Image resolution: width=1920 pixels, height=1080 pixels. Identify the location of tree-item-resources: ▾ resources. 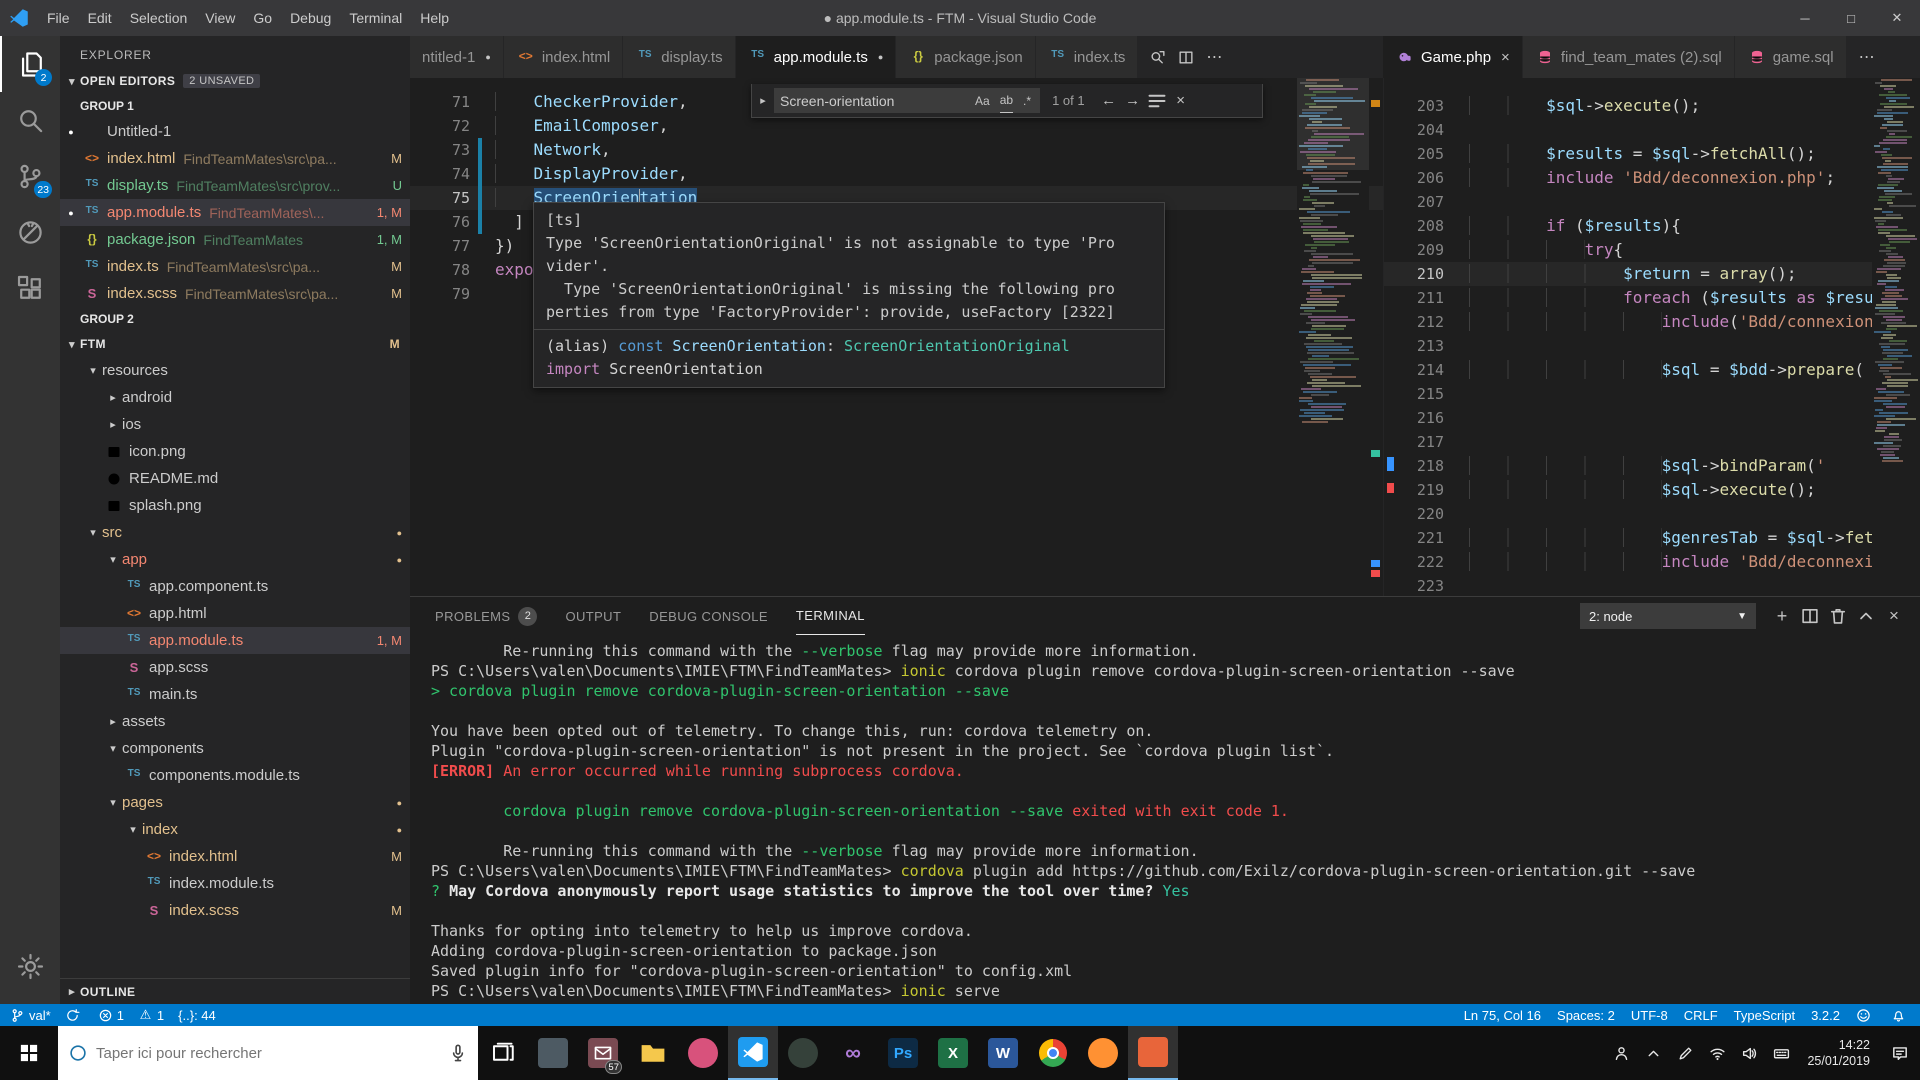
(235, 370).